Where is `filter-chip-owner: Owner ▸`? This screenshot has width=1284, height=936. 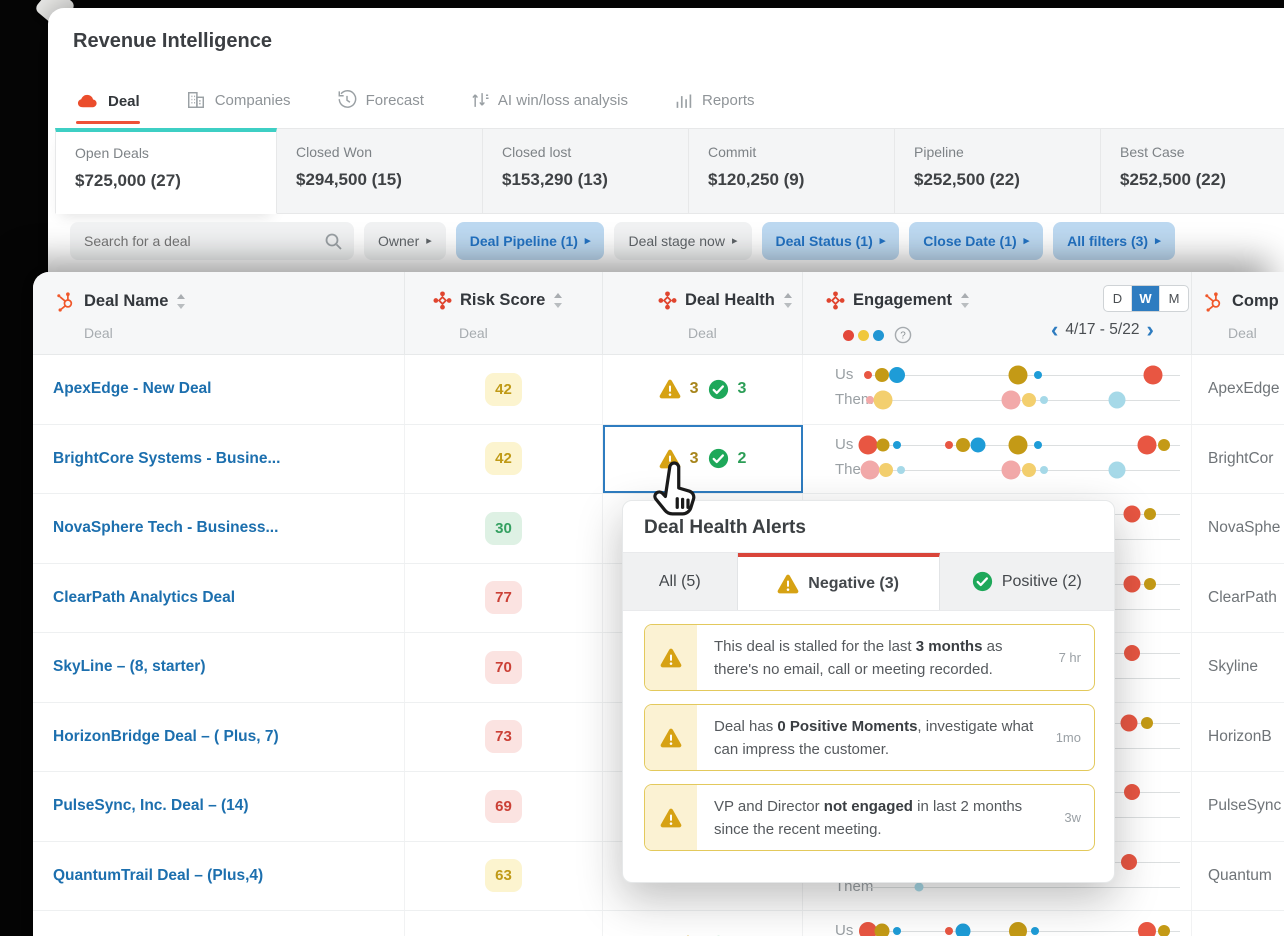 filter-chip-owner: Owner ▸ is located at coordinates (405, 241).